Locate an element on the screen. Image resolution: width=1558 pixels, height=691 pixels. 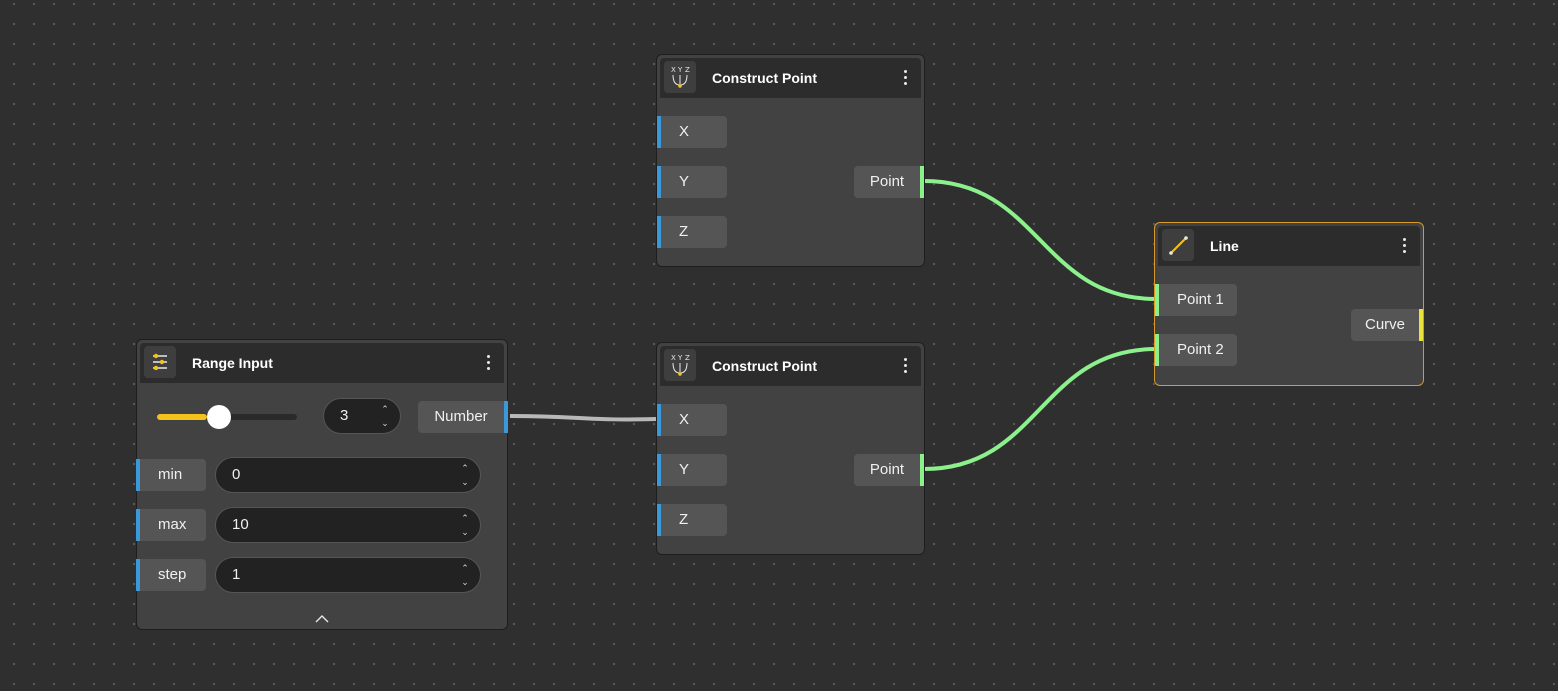
port-label: max is located at coordinates (172, 524).